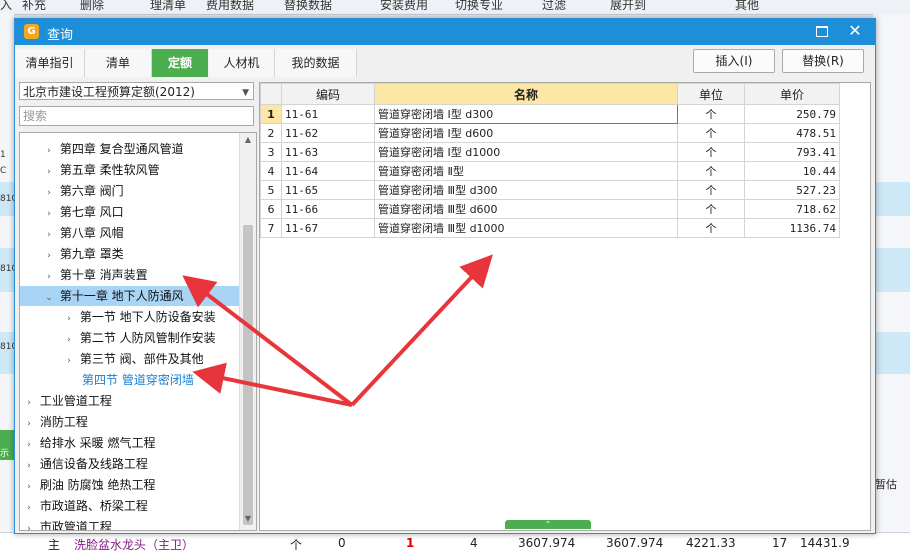 Image resolution: width=910 pixels, height=557 pixels. I want to click on close-icon: ✕, so click(855, 30).